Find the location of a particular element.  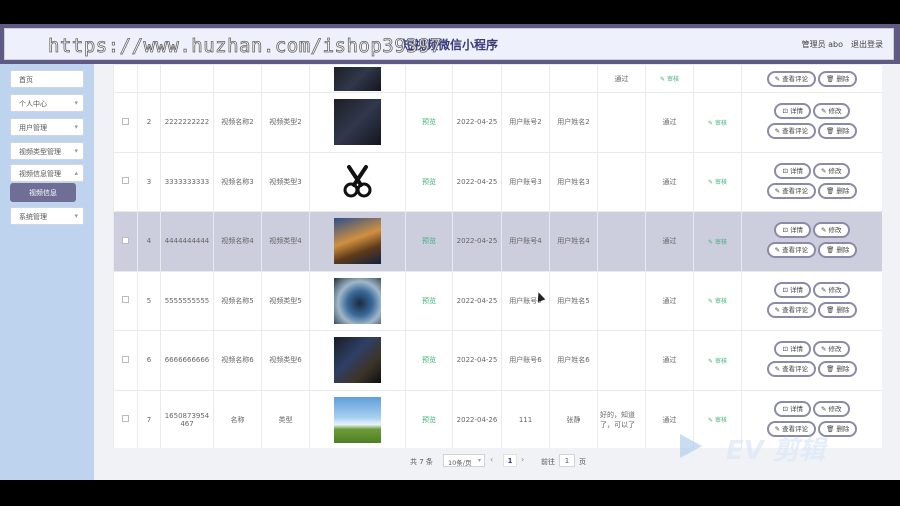

chevron-down-icon: ▾ is located at coordinates (479, 460).